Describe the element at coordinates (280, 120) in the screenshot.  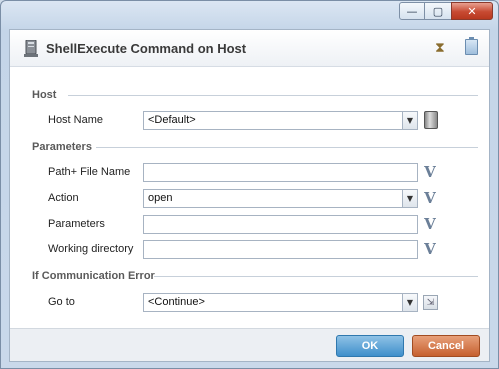
I see `host-name-select: <Default> ▼` at that location.